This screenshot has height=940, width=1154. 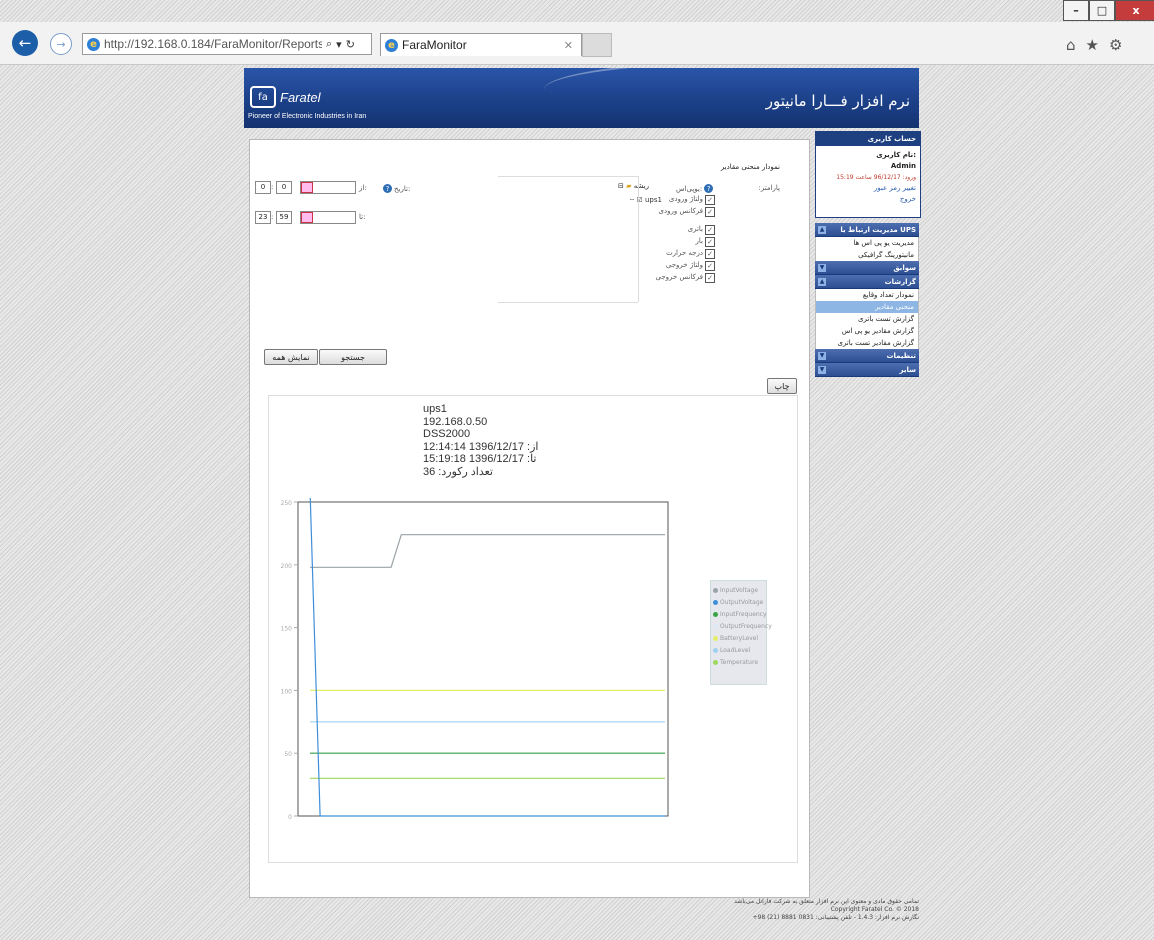 I want to click on legend-item: InputFrequency, so click(x=740, y=614).